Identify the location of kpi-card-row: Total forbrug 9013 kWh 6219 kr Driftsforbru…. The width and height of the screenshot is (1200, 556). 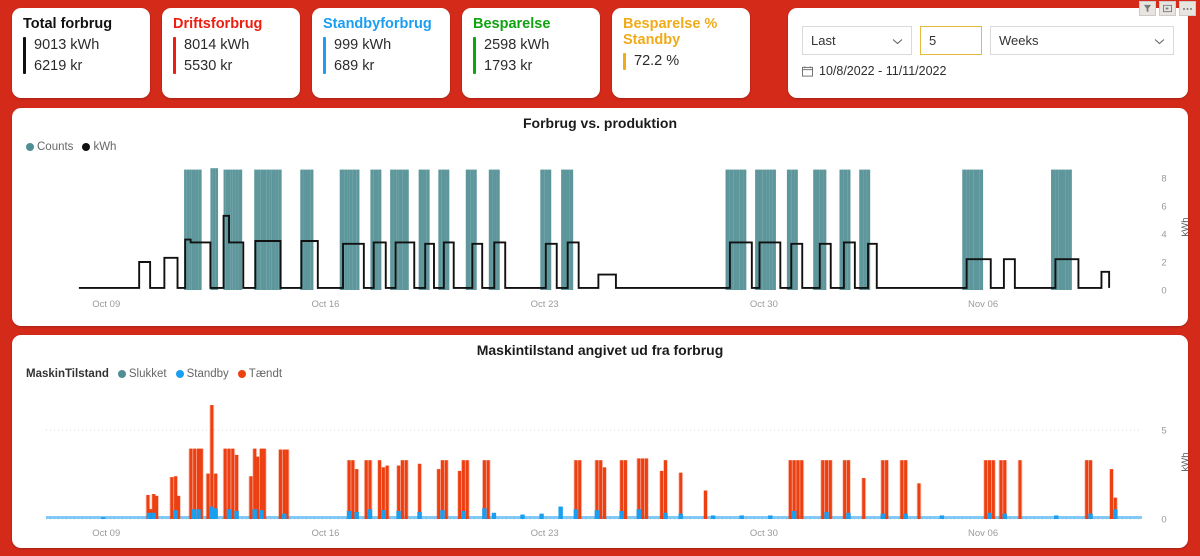
(381, 53).